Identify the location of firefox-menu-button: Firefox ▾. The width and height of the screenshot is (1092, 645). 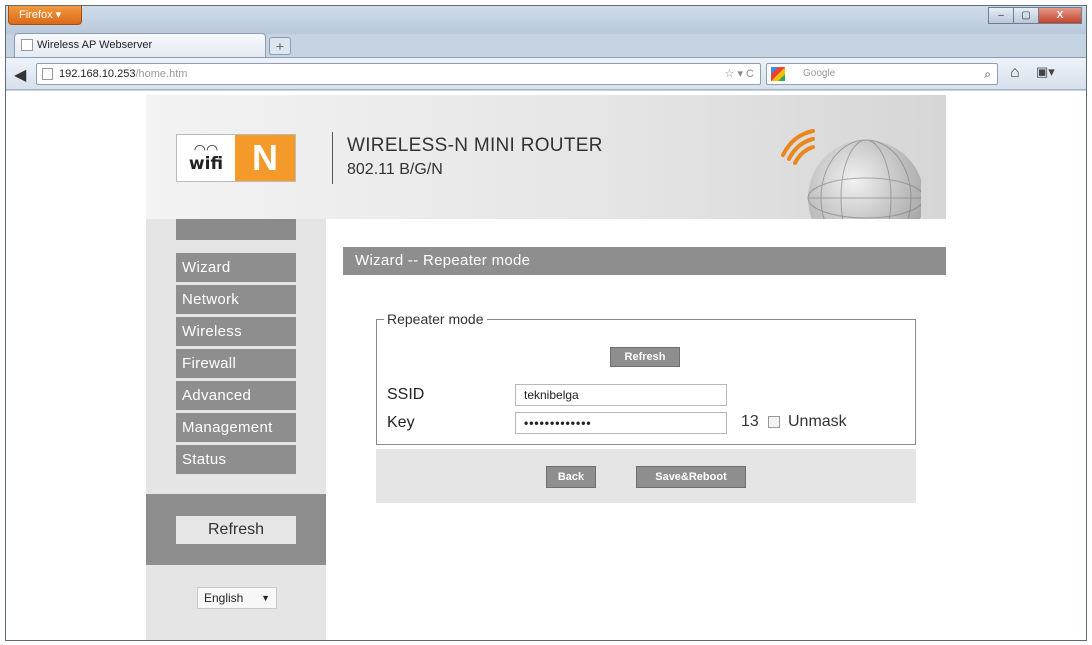
(45, 15).